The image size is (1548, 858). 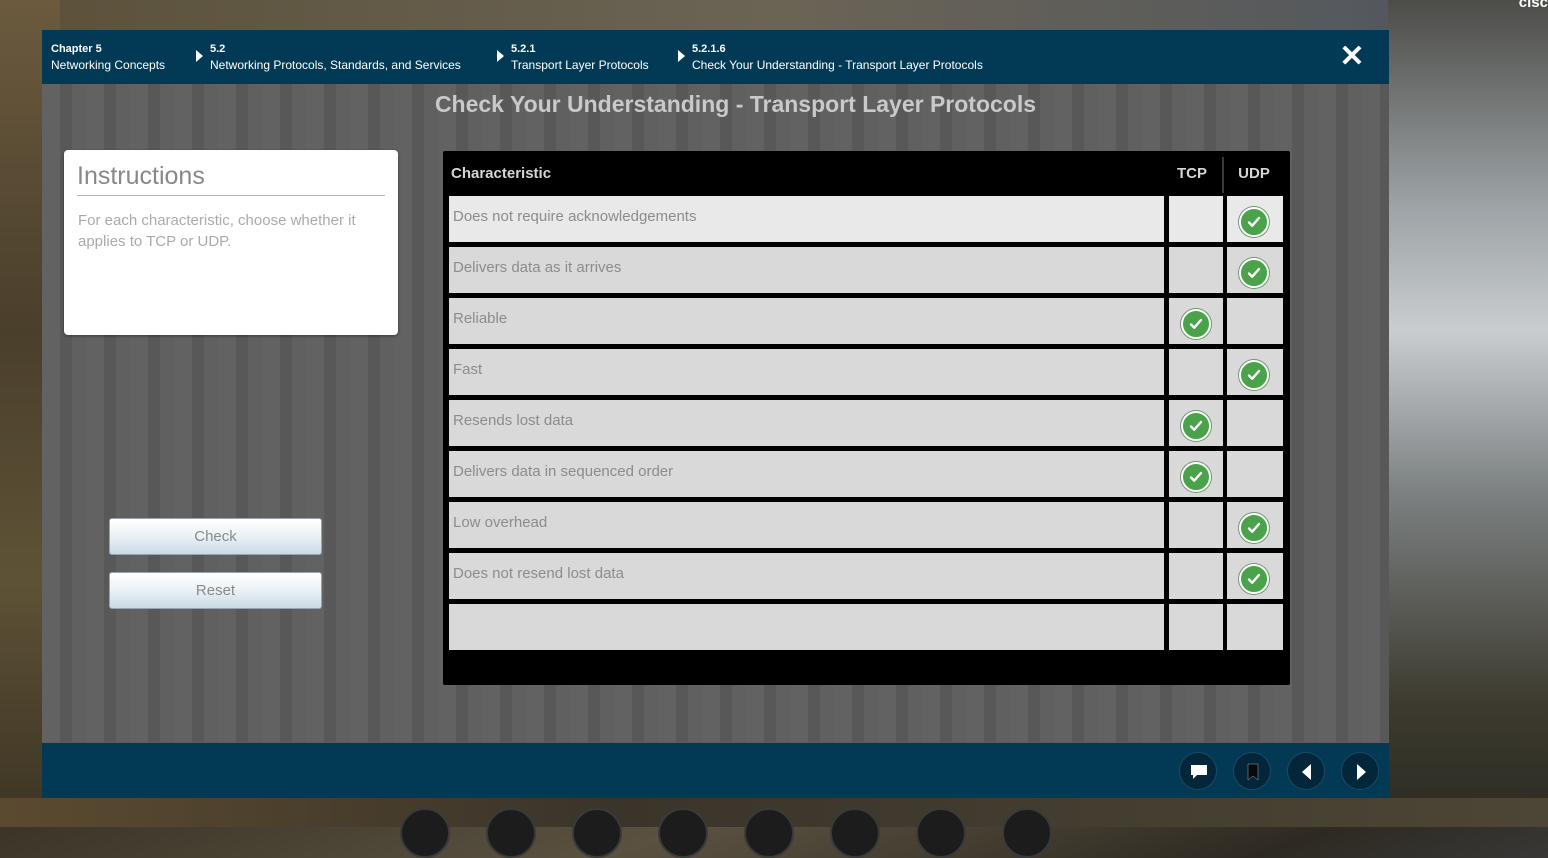 I want to click on characteristic-label: Fast, so click(x=468, y=369).